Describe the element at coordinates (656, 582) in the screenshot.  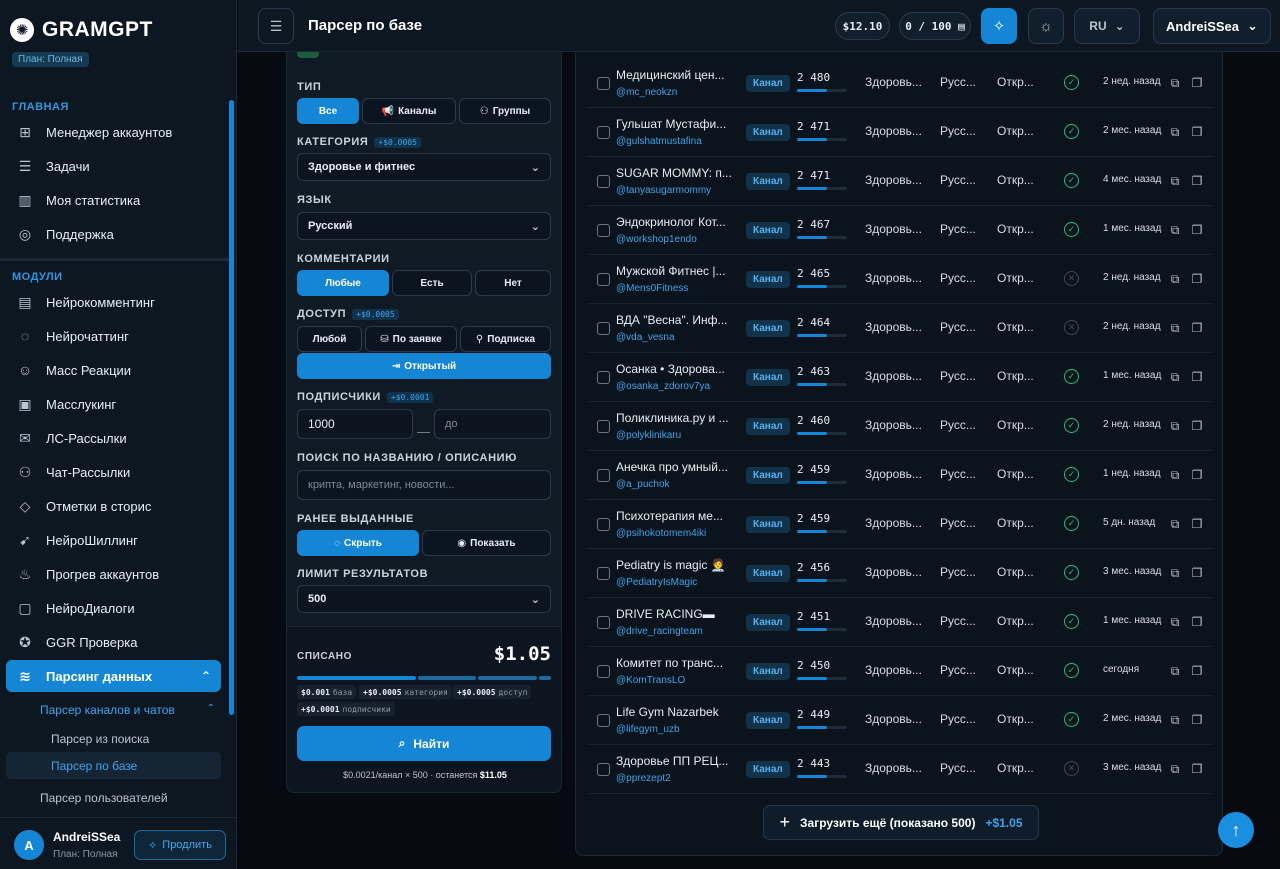
I see `channel-handle: @PediatryIsMagic` at that location.